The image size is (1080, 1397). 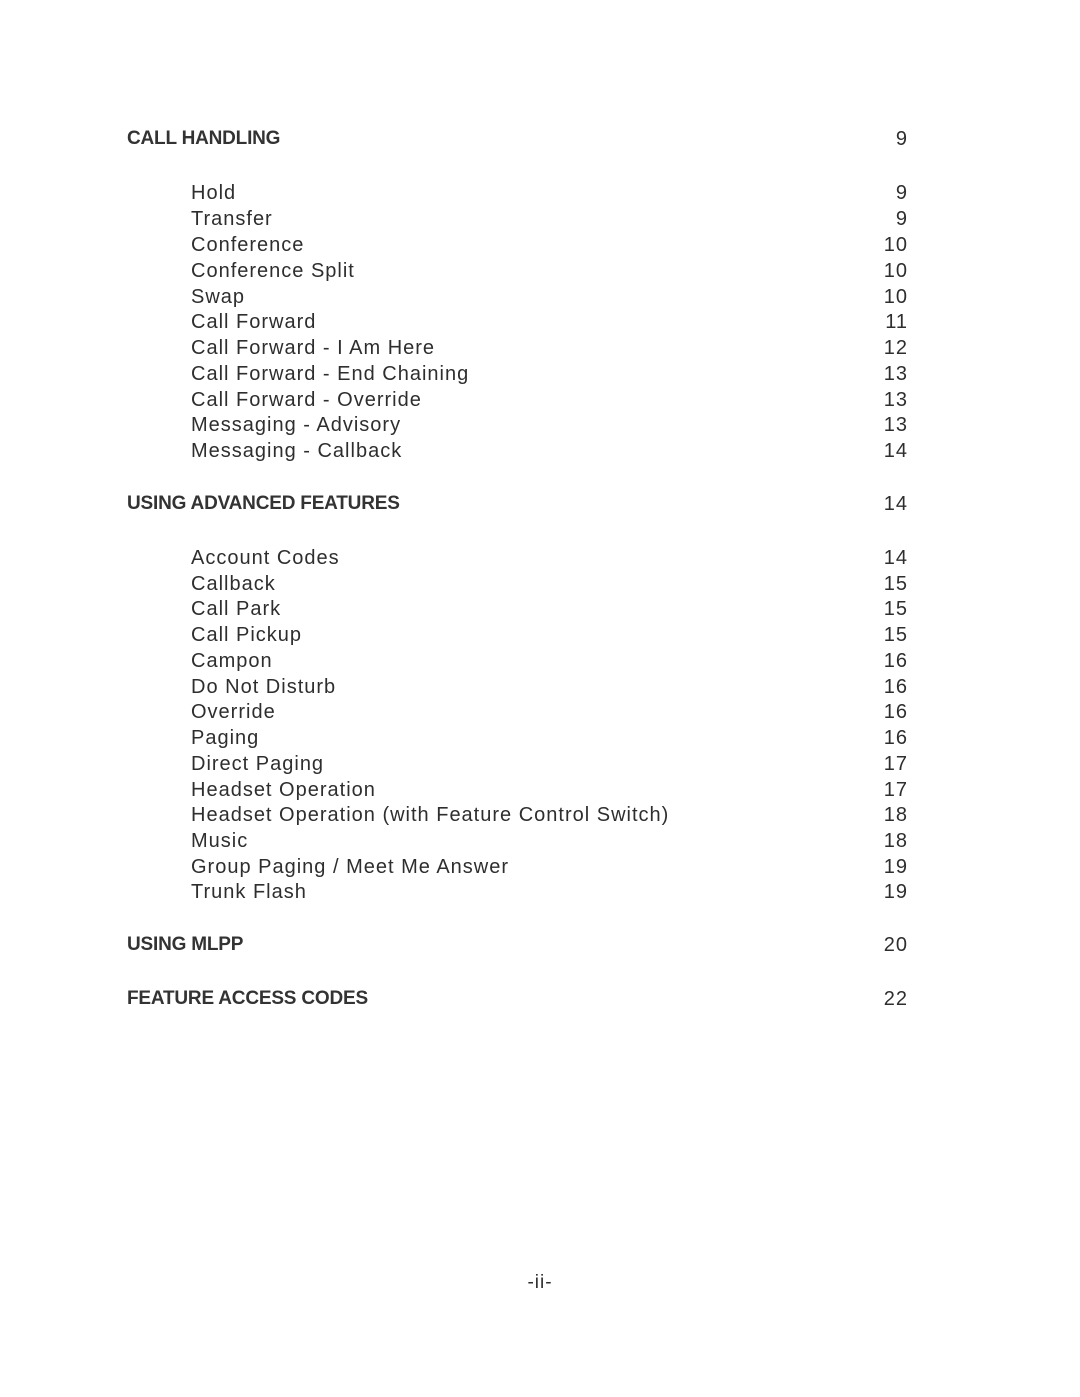 I want to click on entry-title: Messaging - Callback, so click(x=297, y=451).